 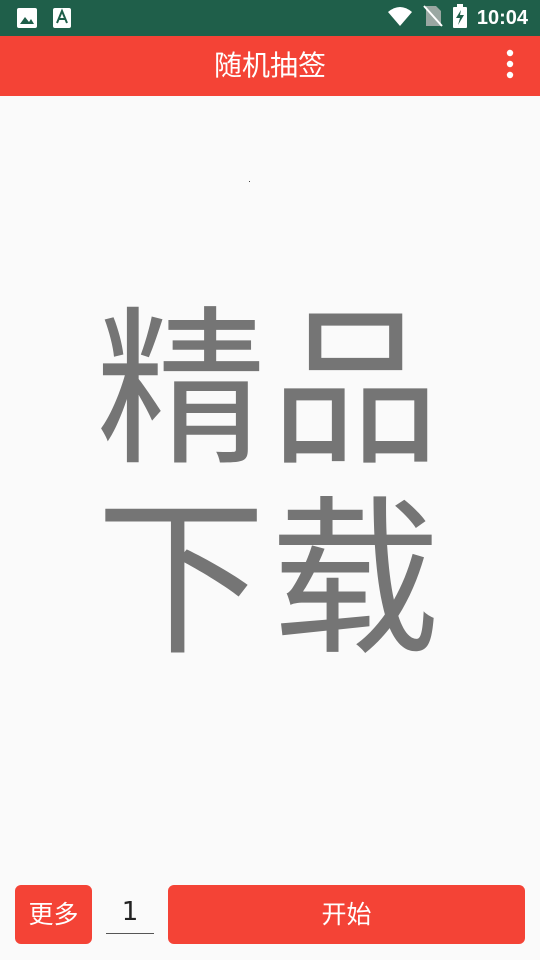 What do you see at coordinates (62, 20) in the screenshot?
I see `app-store-notification-icon` at bounding box center [62, 20].